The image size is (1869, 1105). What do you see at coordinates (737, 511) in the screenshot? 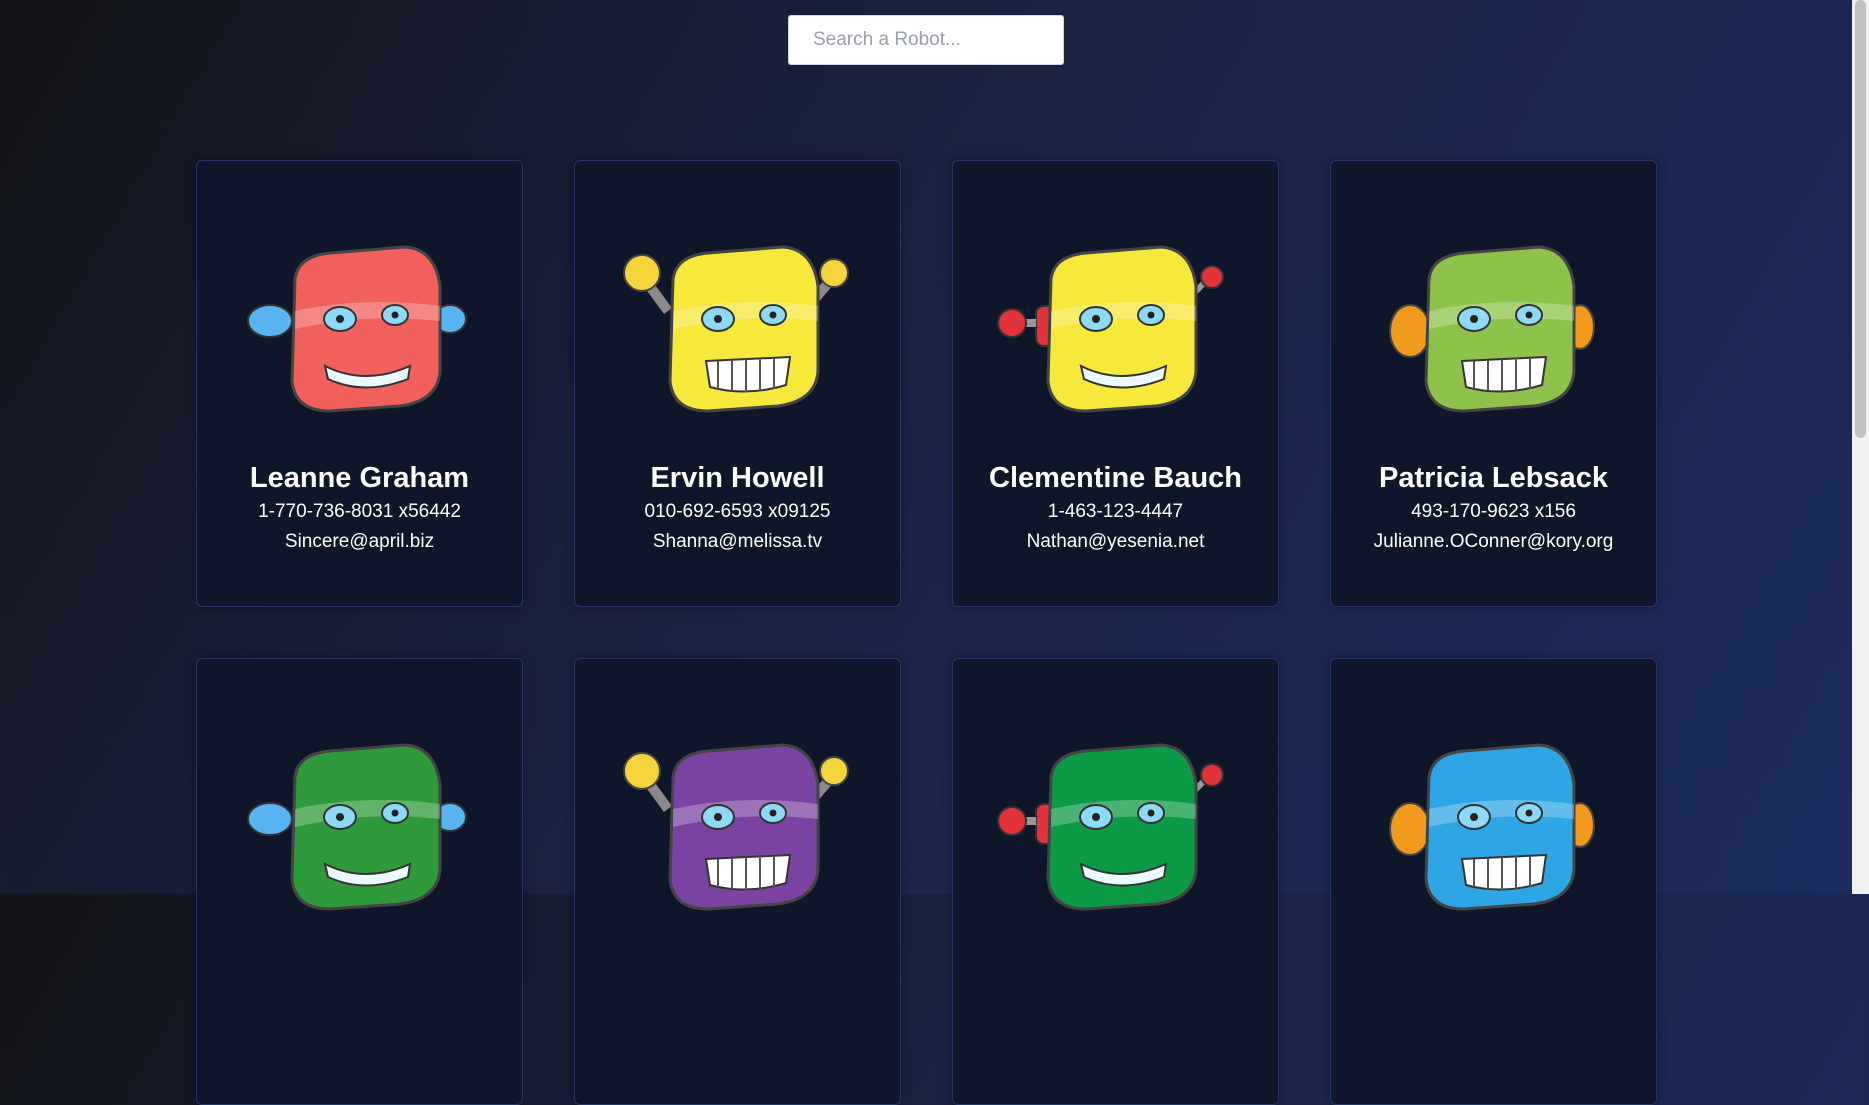
I see `robot-phone: 010-692-6593 x09125` at bounding box center [737, 511].